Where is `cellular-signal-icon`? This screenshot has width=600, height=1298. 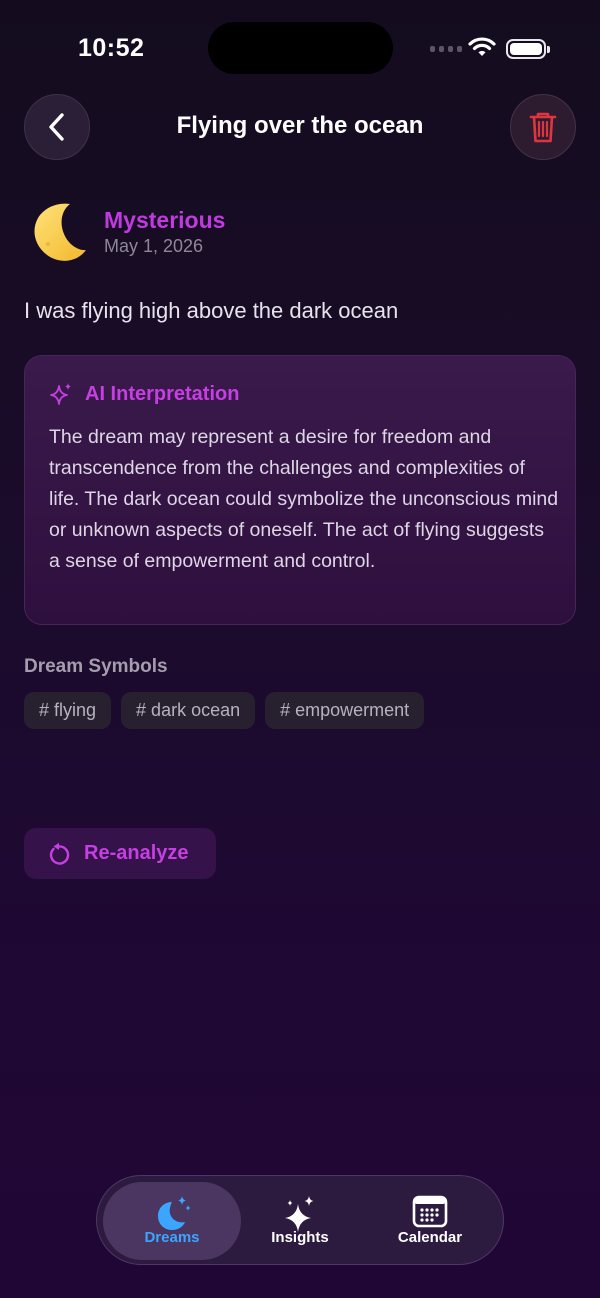
cellular-signal-icon is located at coordinates (446, 49).